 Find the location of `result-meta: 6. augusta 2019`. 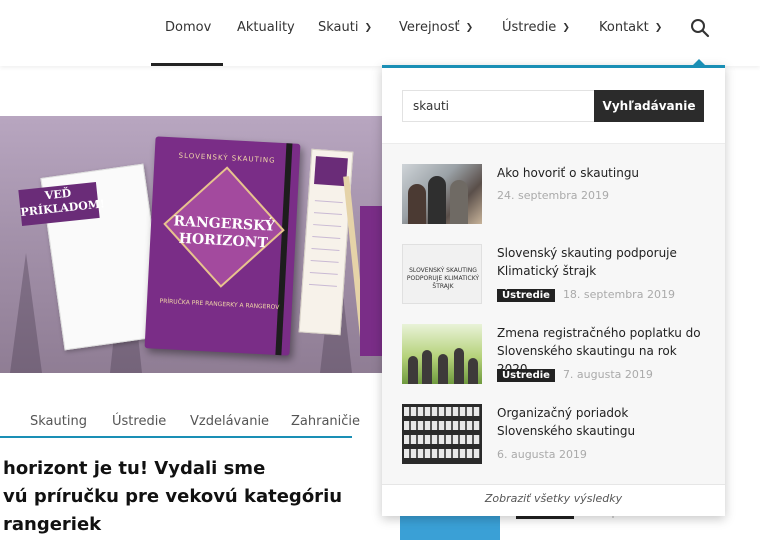

result-meta: 6. augusta 2019 is located at coordinates (542, 454).